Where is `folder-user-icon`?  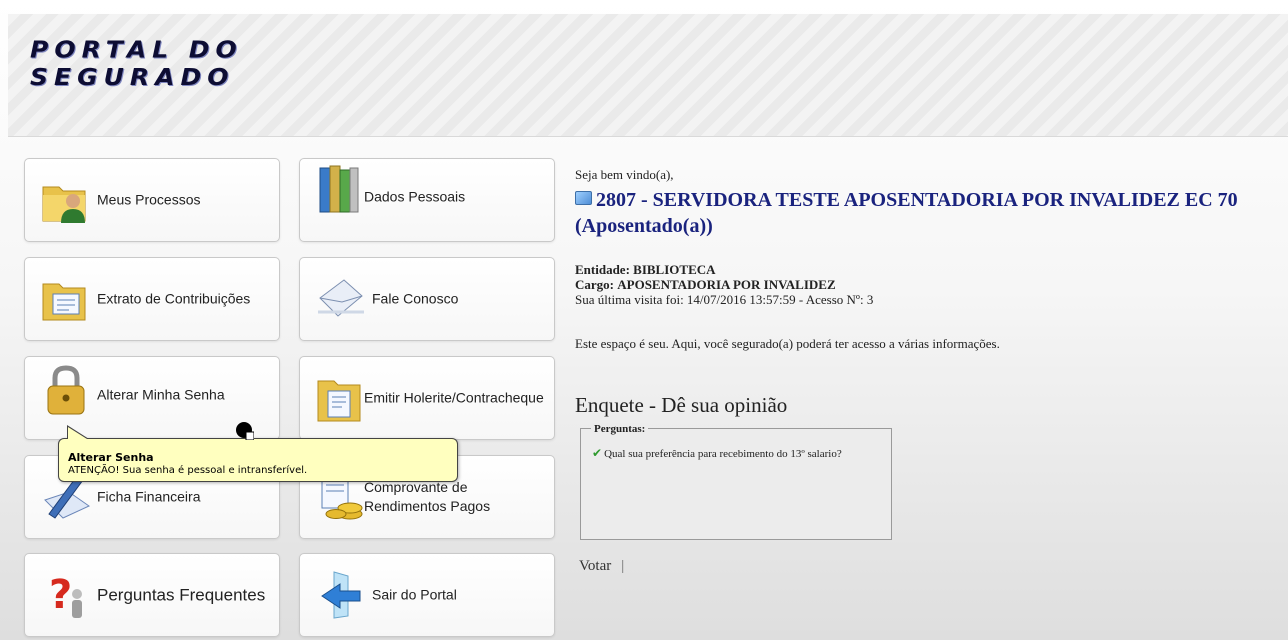 folder-user-icon is located at coordinates (64, 204).